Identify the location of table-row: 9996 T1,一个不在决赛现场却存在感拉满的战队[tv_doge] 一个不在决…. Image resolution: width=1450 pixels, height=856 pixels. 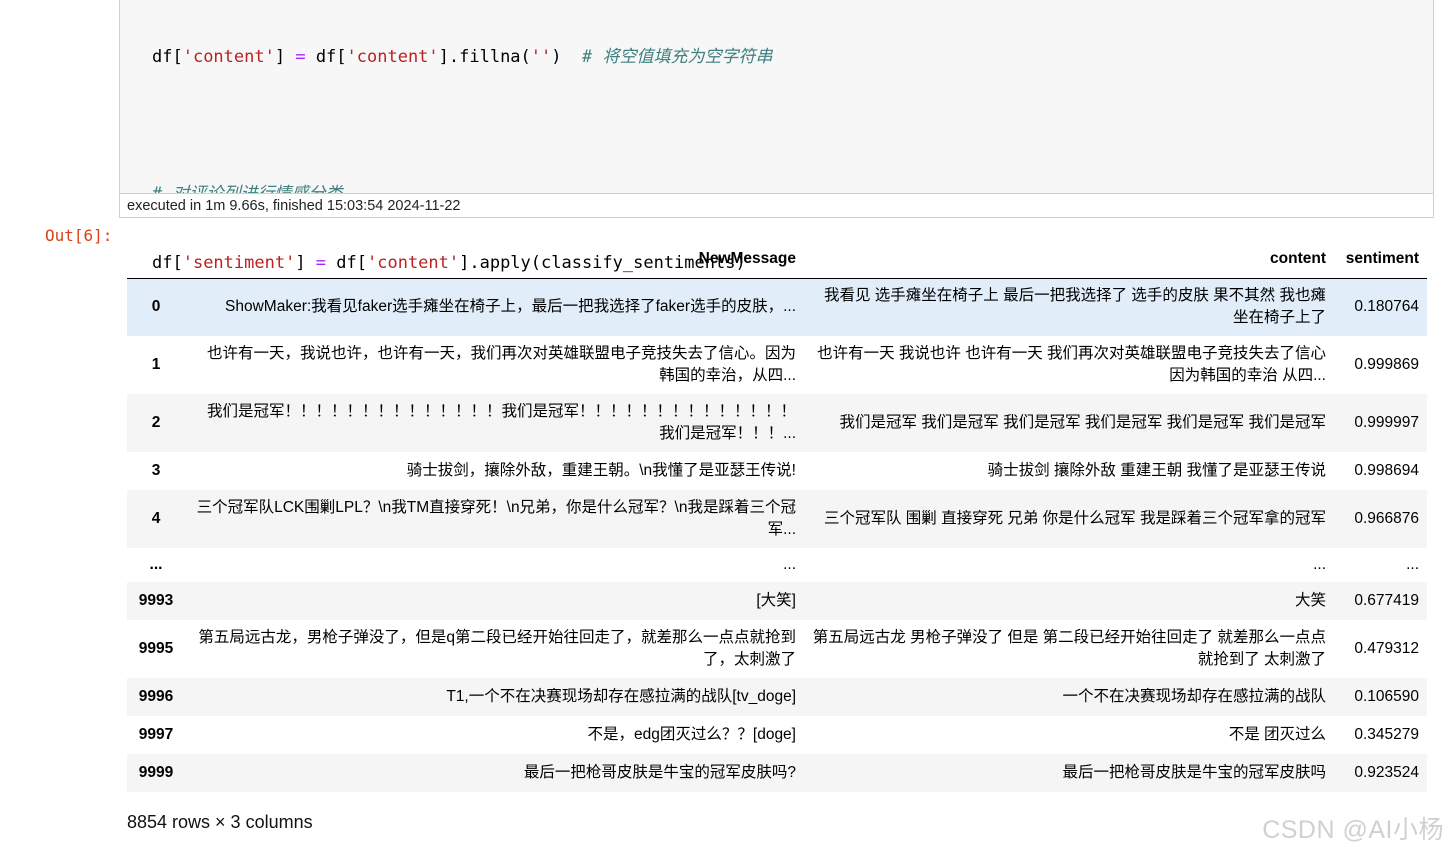
(777, 697).